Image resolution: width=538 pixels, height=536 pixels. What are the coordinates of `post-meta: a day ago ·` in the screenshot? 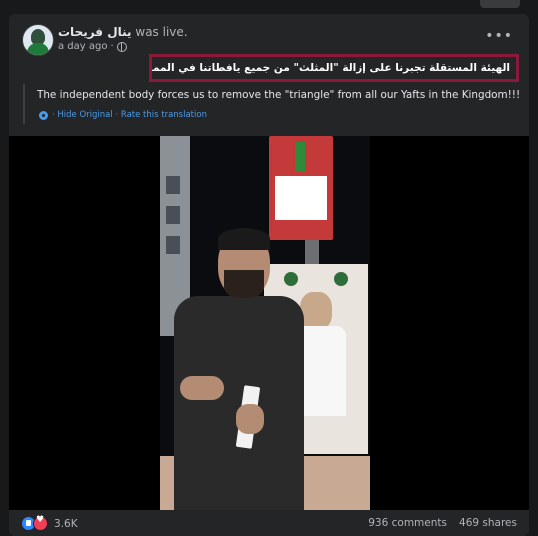 It's located at (92, 46).